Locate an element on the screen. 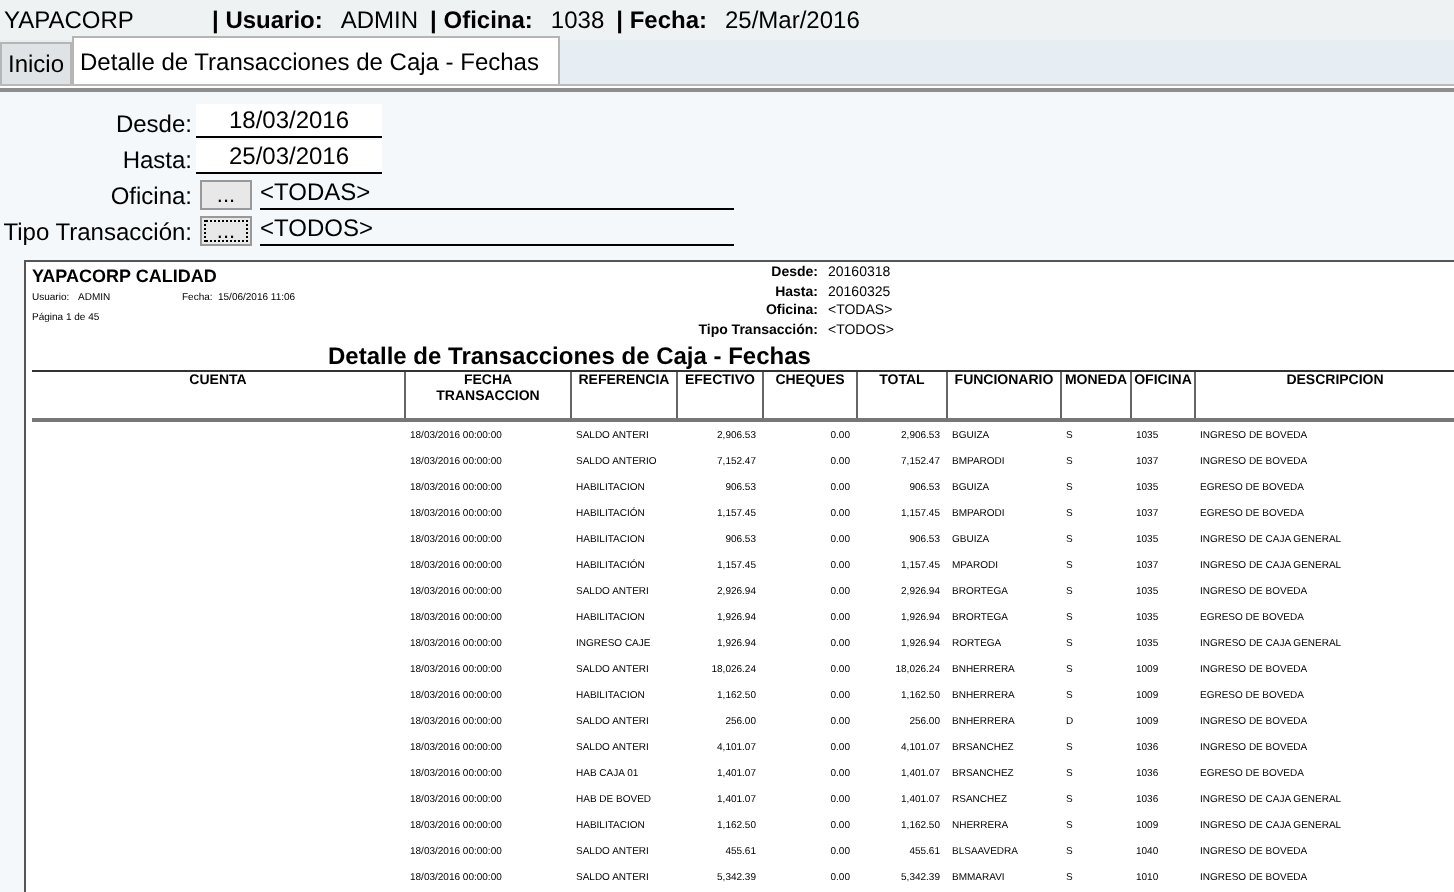  header-value: 25/Mar/2016 is located at coordinates (792, 20).